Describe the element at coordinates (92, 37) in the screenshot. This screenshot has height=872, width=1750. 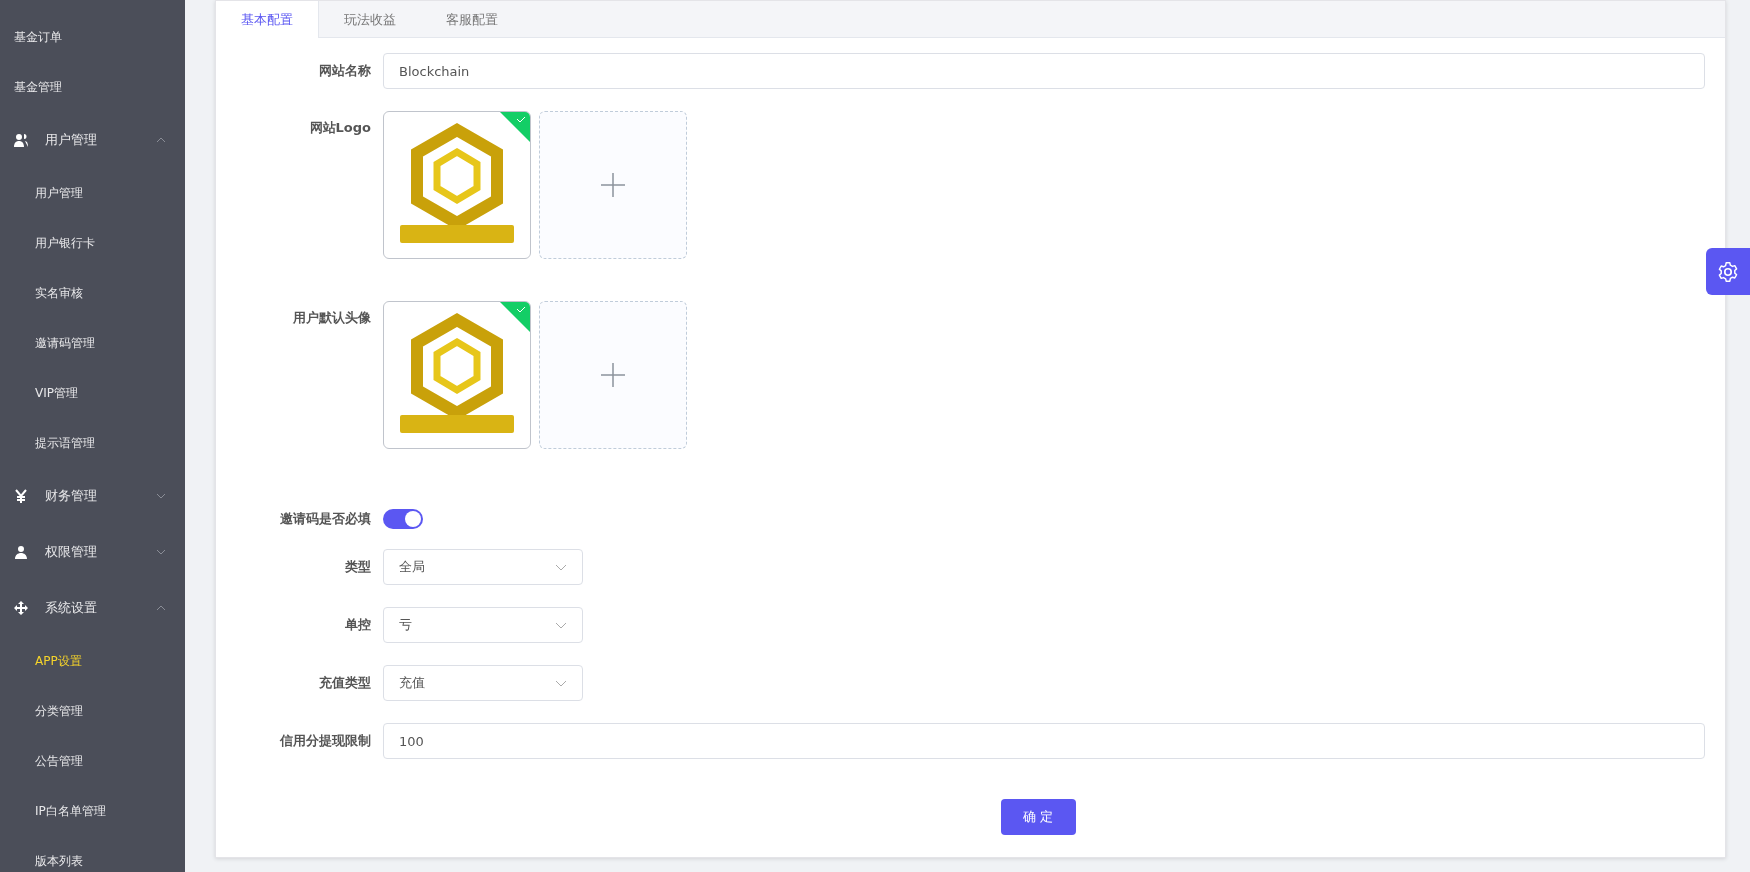
I see `sidebar-item: 基金订单` at that location.